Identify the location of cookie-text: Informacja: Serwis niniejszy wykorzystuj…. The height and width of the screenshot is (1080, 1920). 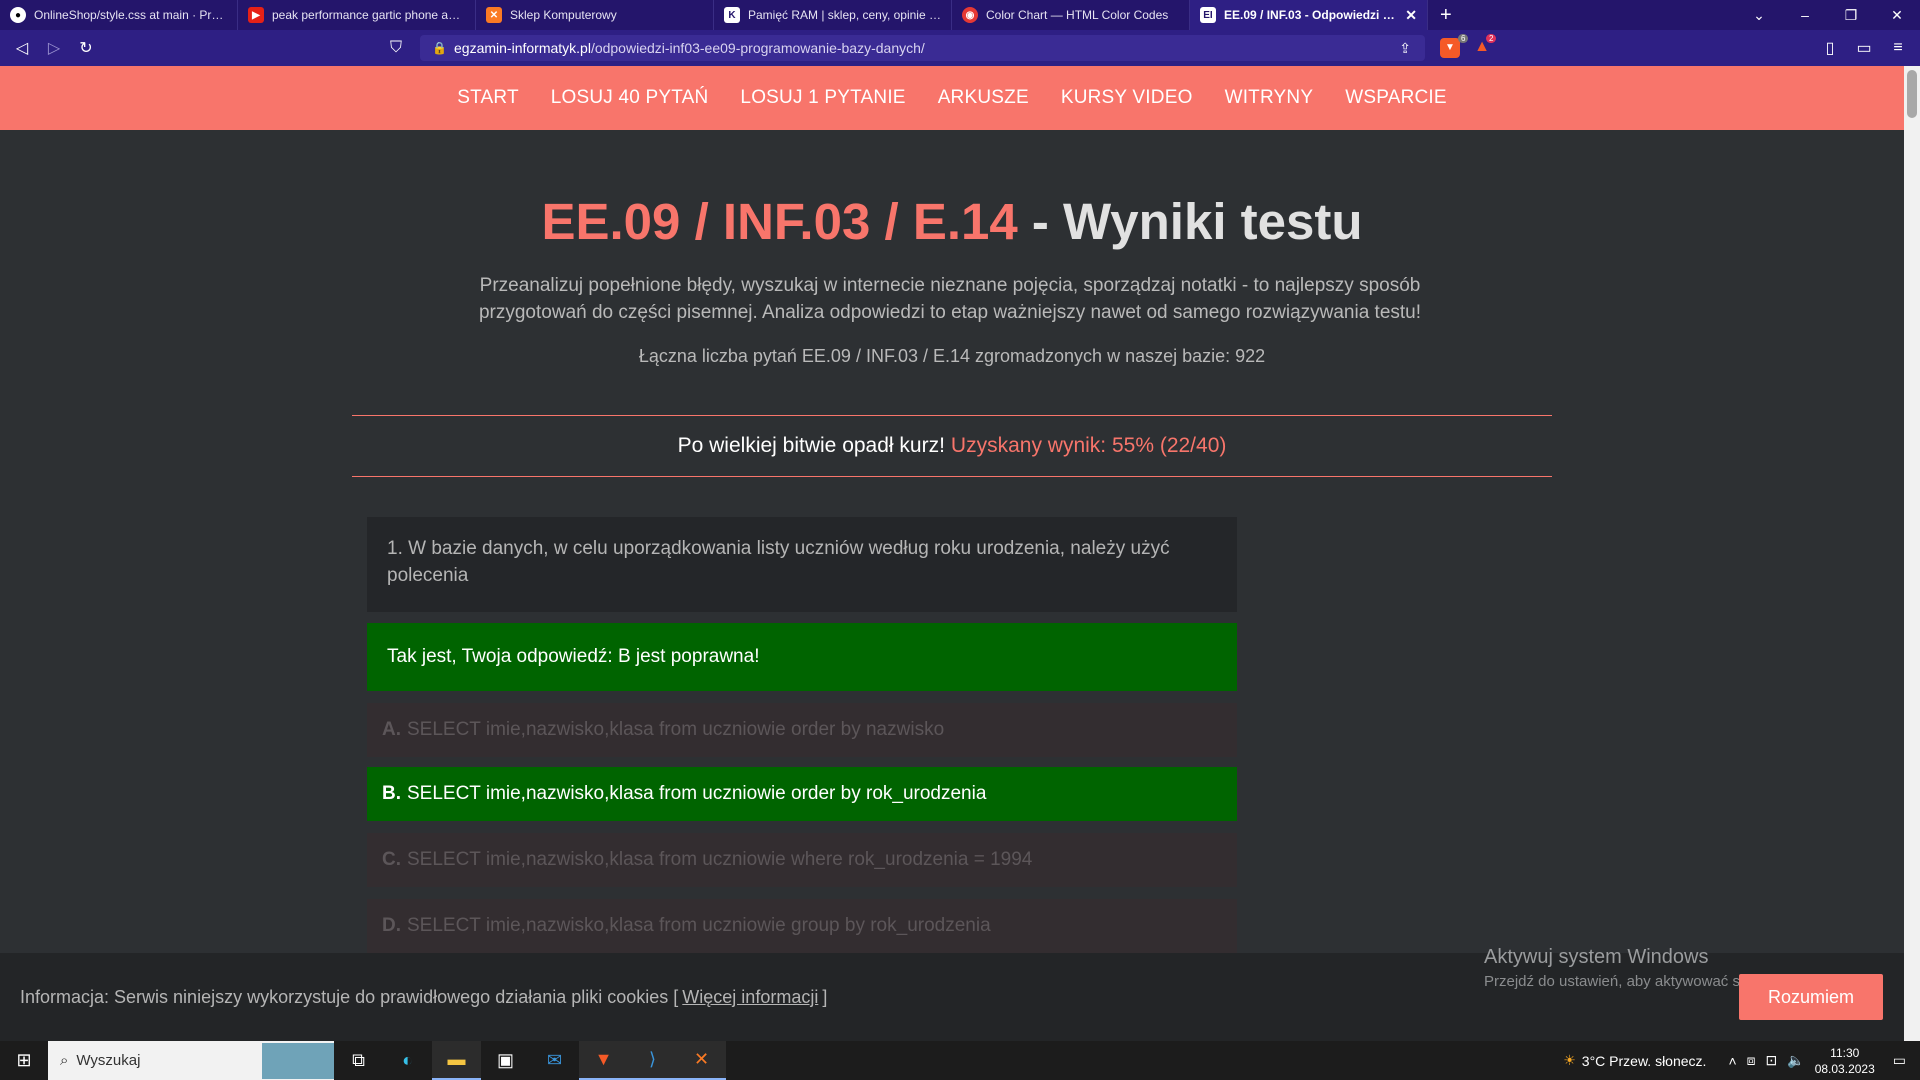
(349, 996).